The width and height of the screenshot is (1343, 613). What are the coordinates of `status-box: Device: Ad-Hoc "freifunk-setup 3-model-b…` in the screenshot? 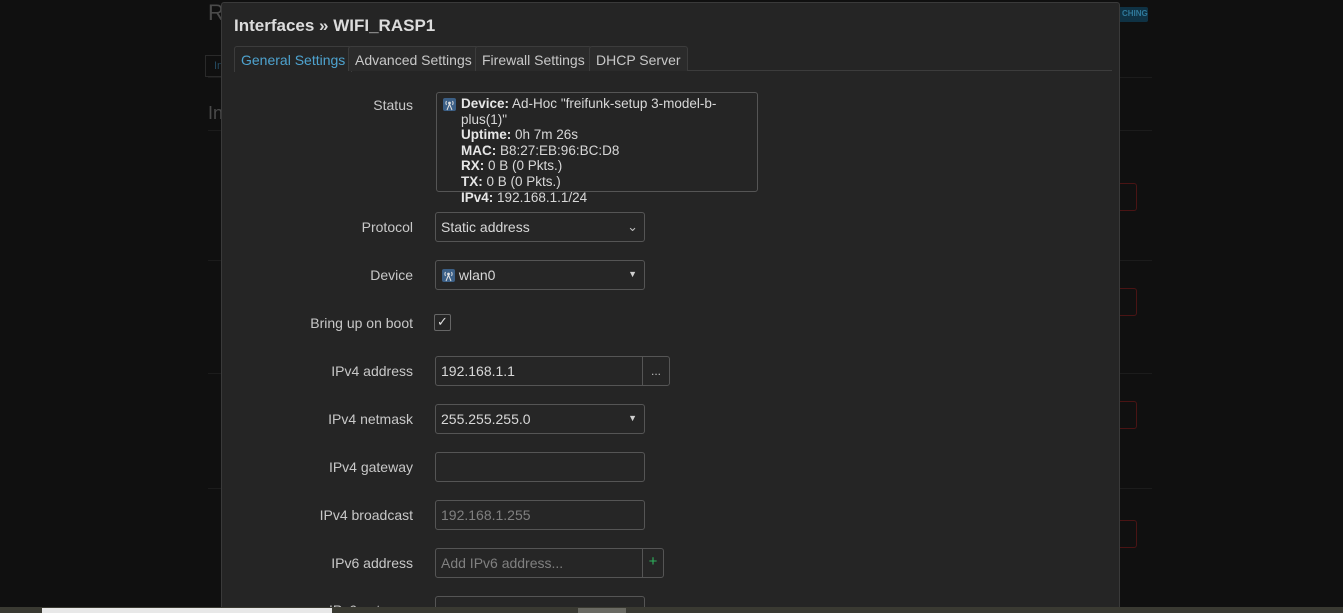 It's located at (597, 148).